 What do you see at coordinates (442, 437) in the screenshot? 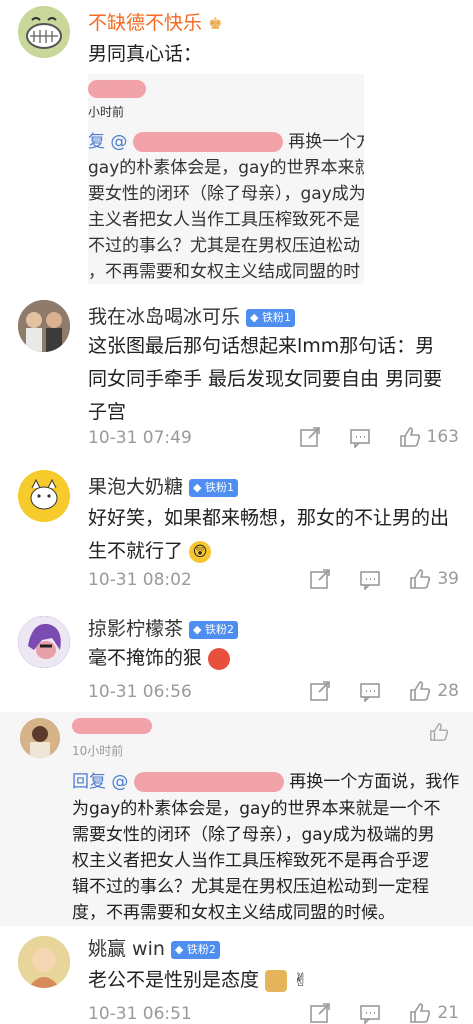
I see `like-count: 163` at bounding box center [442, 437].